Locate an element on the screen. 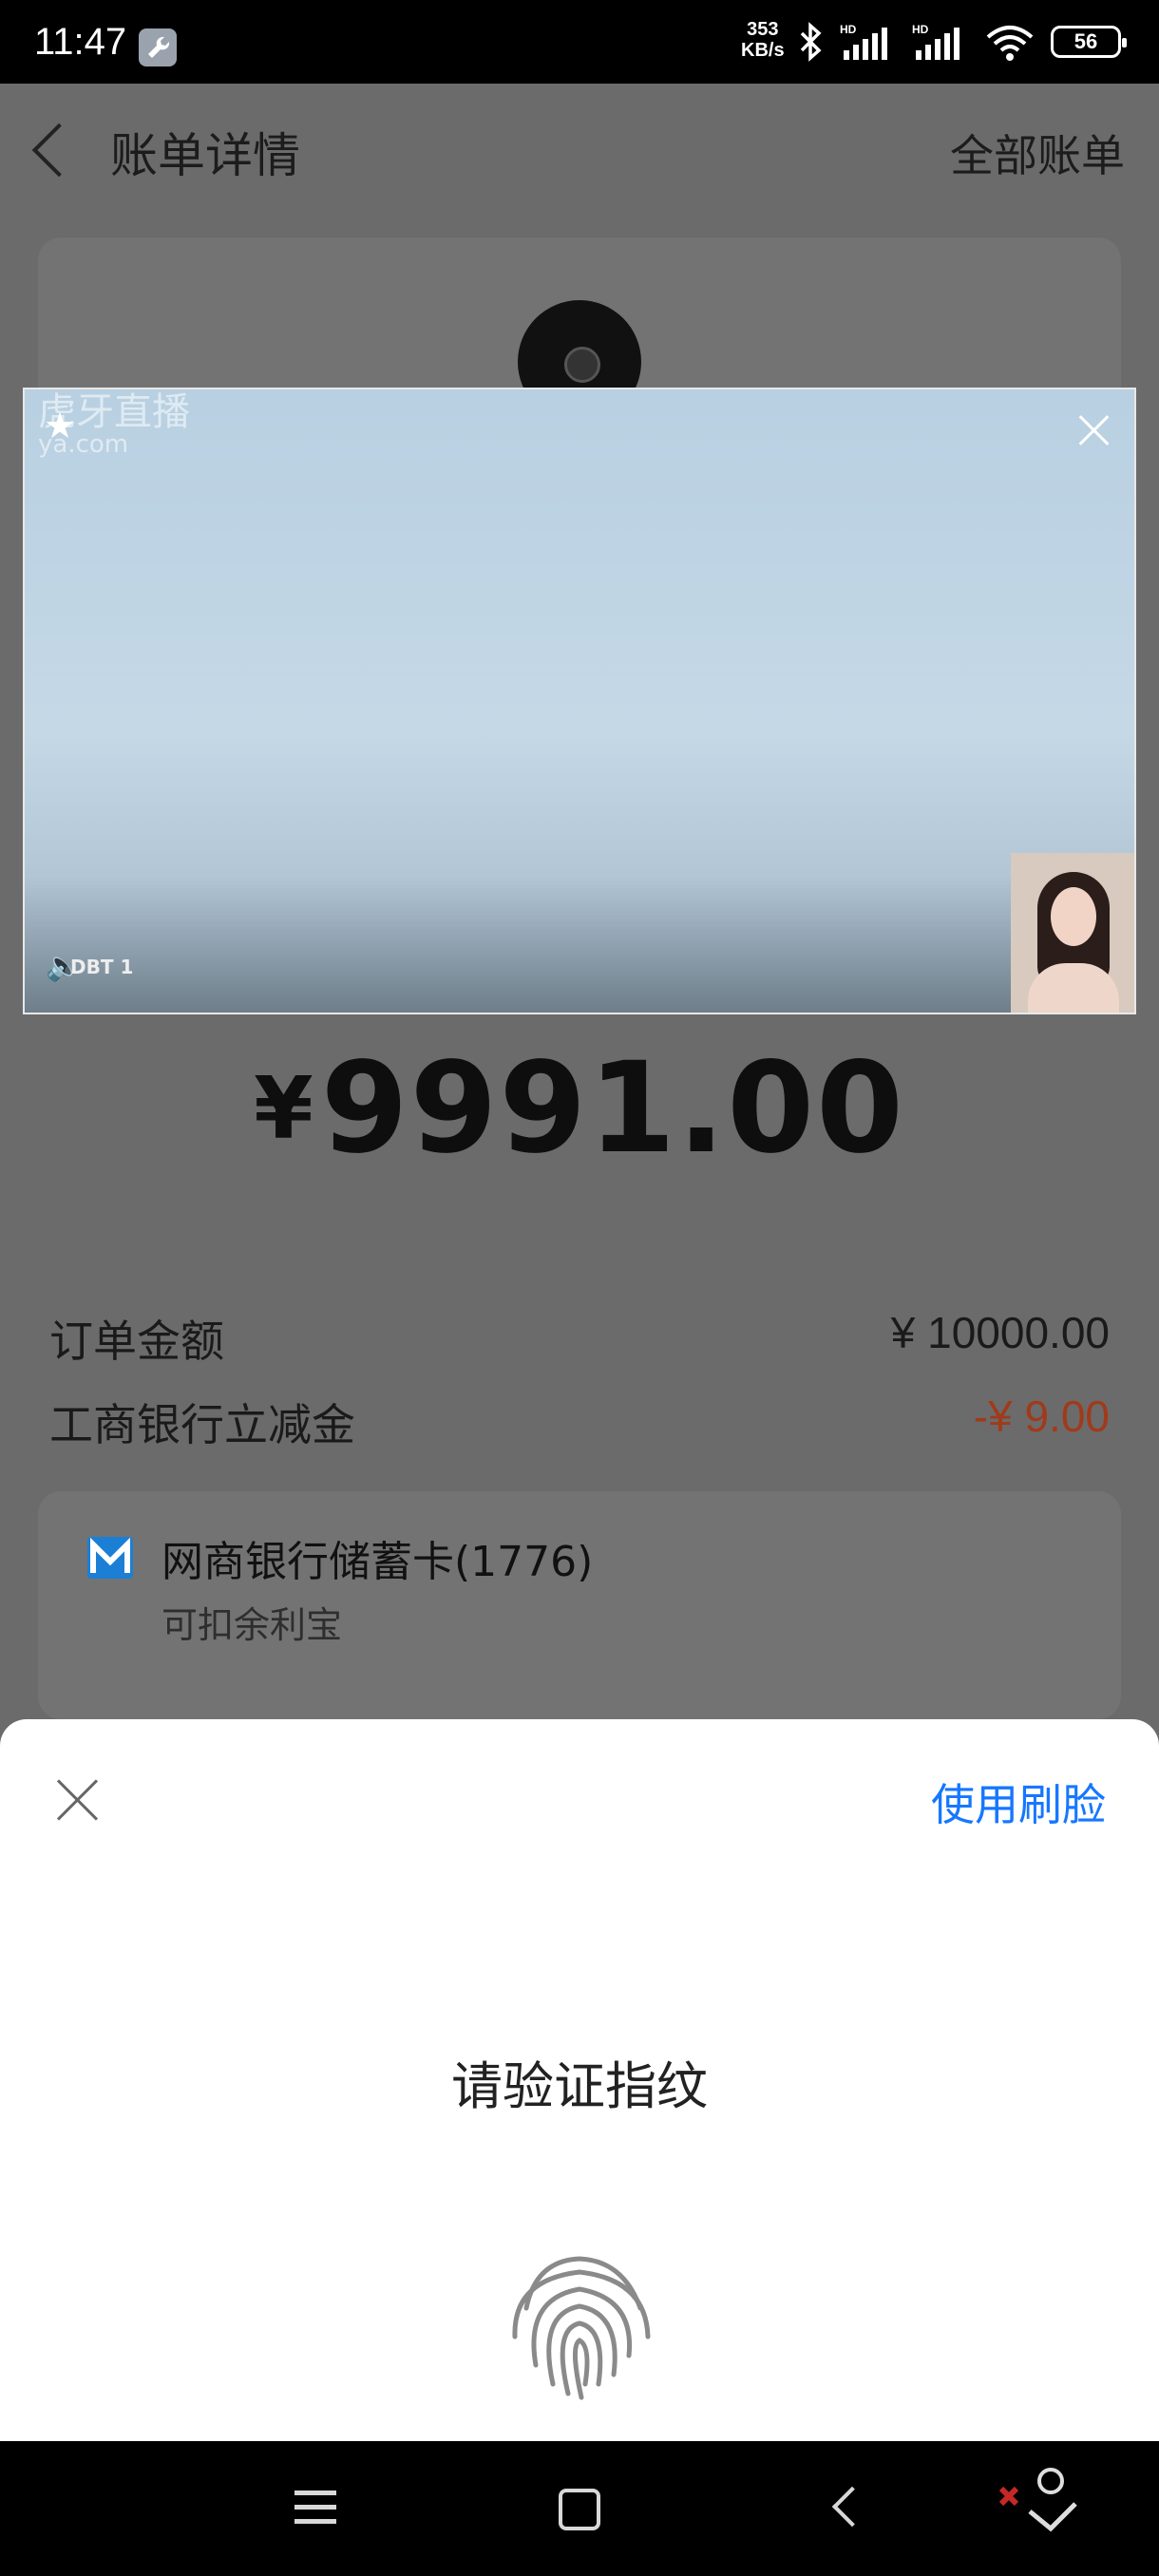 The width and height of the screenshot is (1159, 2576). bluetooth-icon is located at coordinates (811, 42).